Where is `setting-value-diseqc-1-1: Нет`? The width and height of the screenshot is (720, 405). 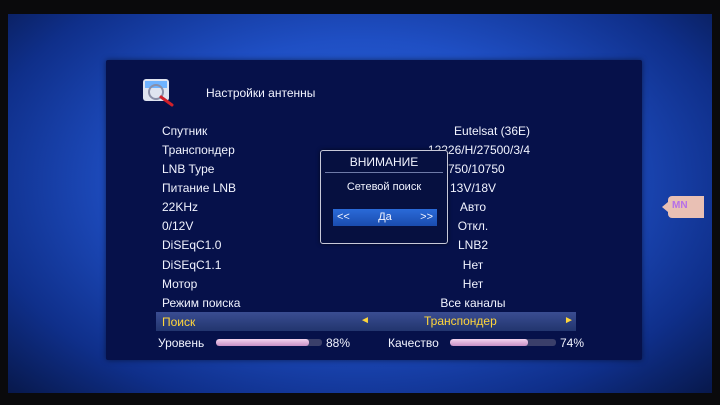 setting-value-diseqc-1-1: Нет is located at coordinates (473, 265).